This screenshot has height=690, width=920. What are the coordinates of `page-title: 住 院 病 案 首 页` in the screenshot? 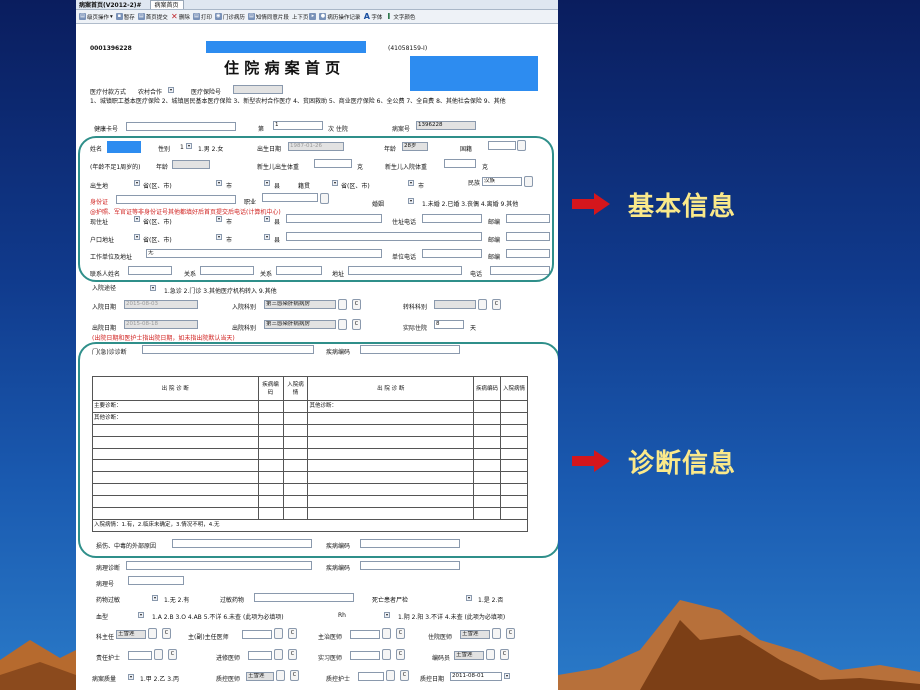 It's located at (282, 68).